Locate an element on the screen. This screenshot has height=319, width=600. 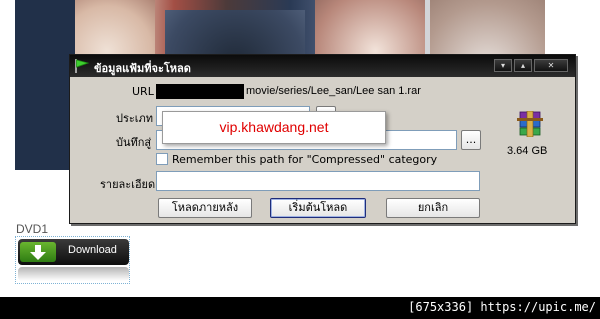
dvd-label: DVD1 is located at coordinates (32, 229).